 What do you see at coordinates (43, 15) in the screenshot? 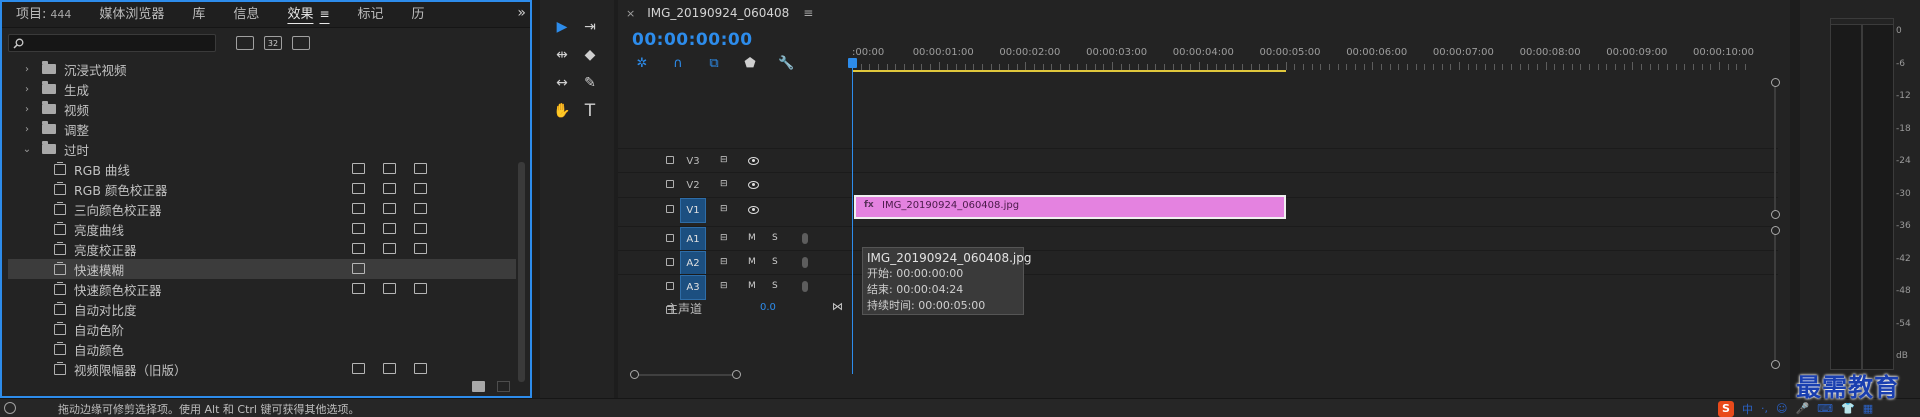
I see `tab-project: 项目: 444` at bounding box center [43, 15].